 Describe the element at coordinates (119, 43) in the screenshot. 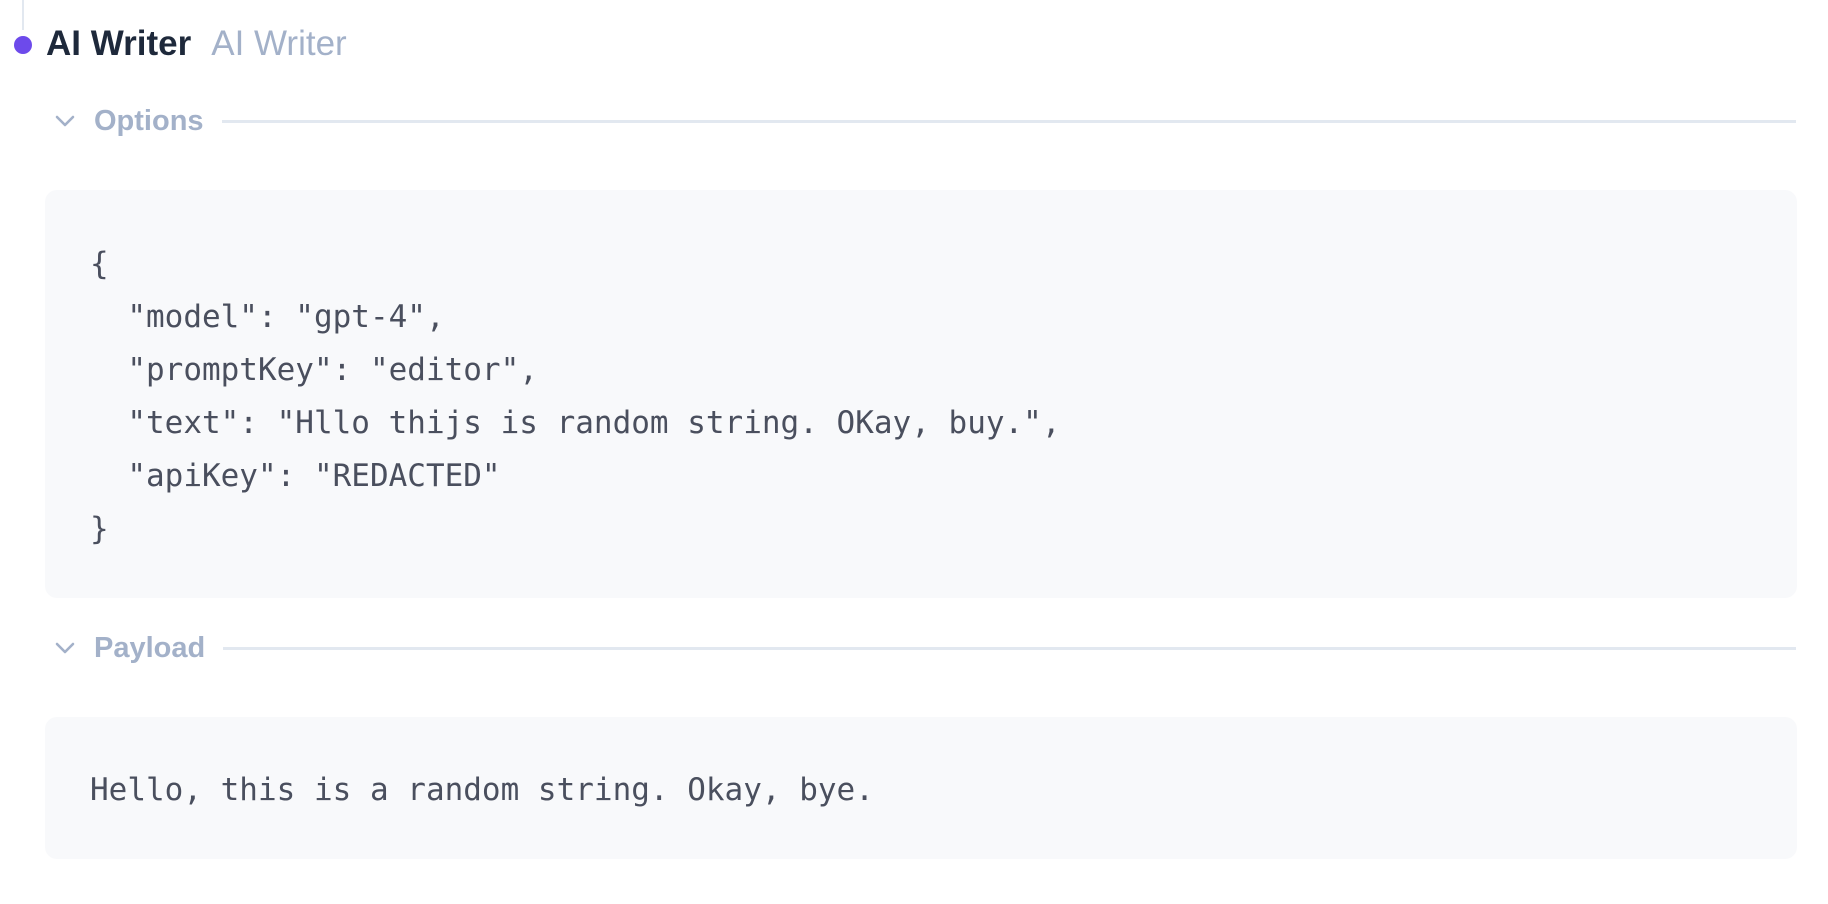

I see `node-title: AI Writer` at that location.